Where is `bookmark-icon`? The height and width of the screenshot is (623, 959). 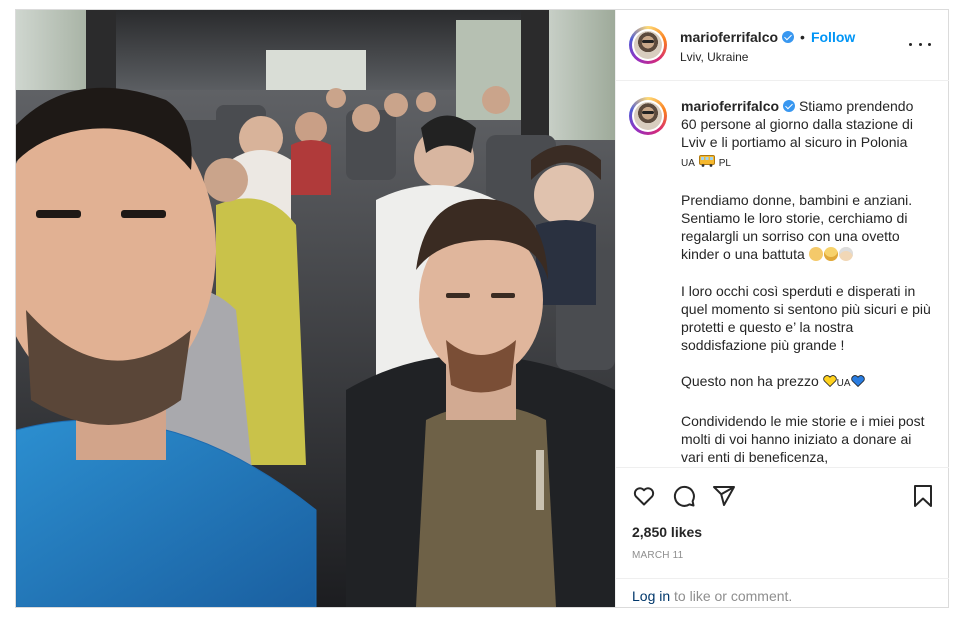
bookmark-icon is located at coordinates (923, 496).